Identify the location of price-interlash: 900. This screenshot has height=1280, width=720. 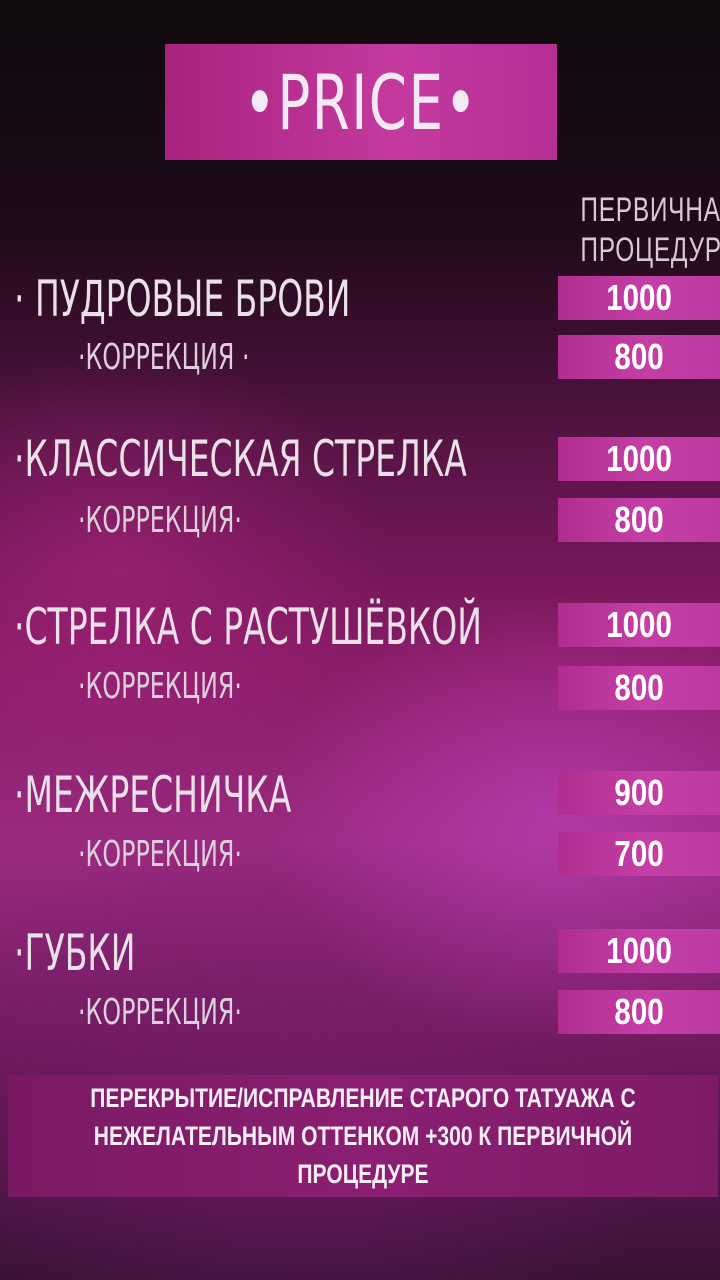
(639, 793).